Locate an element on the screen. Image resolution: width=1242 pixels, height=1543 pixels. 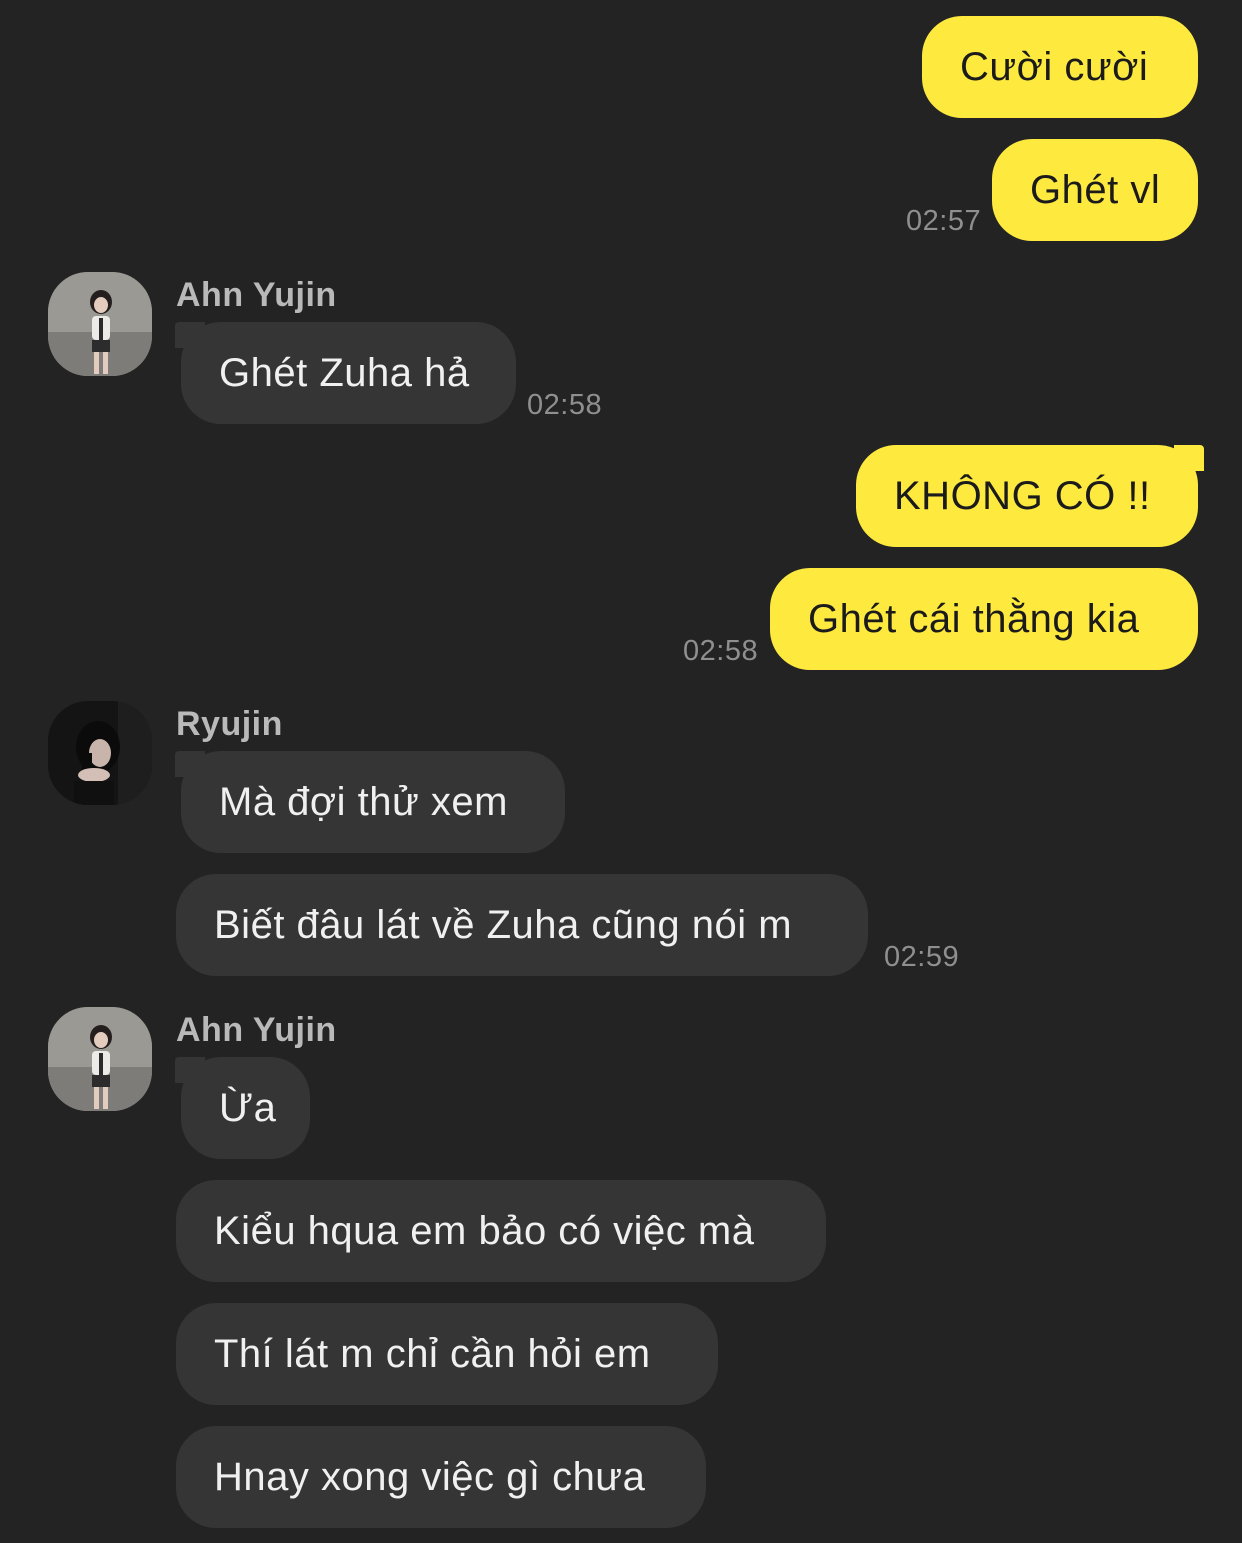
message-text: Kiểu hqua em bảo có việc mà is located at coordinates (484, 1231).